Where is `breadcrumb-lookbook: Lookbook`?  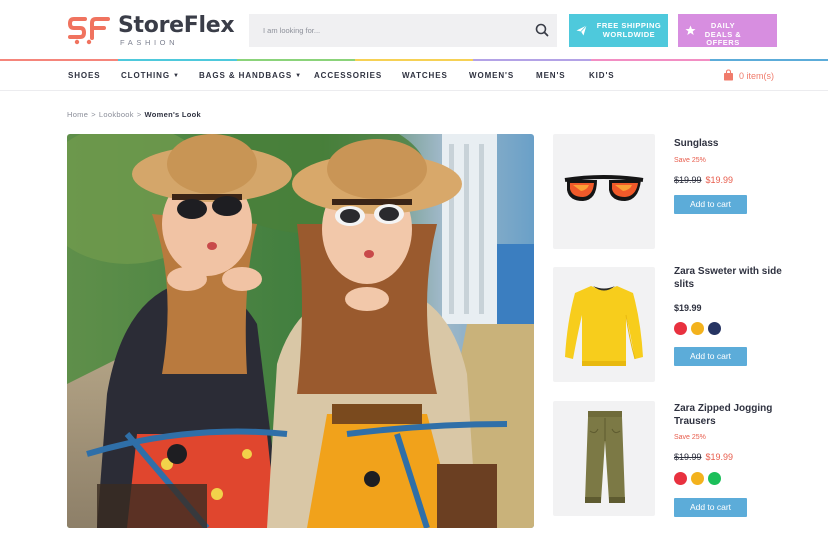
breadcrumb-lookbook: Lookbook is located at coordinates (116, 114).